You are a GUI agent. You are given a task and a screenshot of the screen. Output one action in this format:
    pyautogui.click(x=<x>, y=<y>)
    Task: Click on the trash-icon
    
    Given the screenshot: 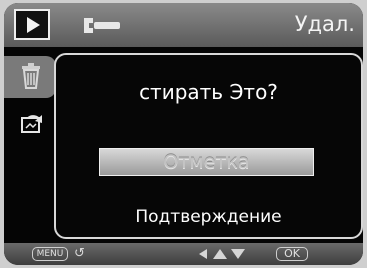 What is the action you would take?
    pyautogui.click(x=31, y=76)
    